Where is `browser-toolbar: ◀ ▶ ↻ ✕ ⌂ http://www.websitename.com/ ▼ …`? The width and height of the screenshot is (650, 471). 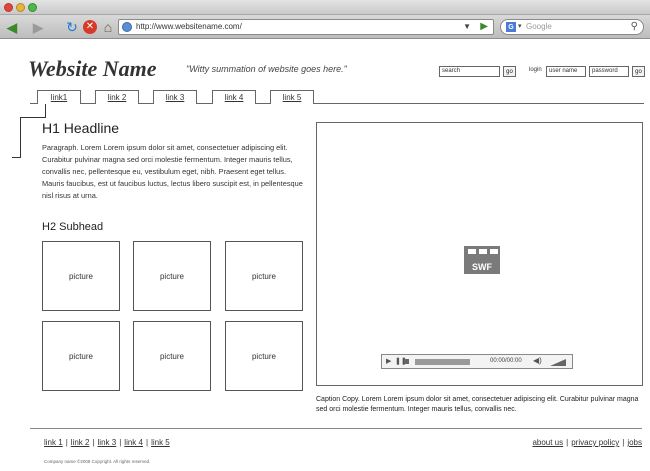 browser-toolbar: ◀ ▶ ↻ ✕ ⌂ http://www.websitename.com/ ▼ … is located at coordinates (325, 27).